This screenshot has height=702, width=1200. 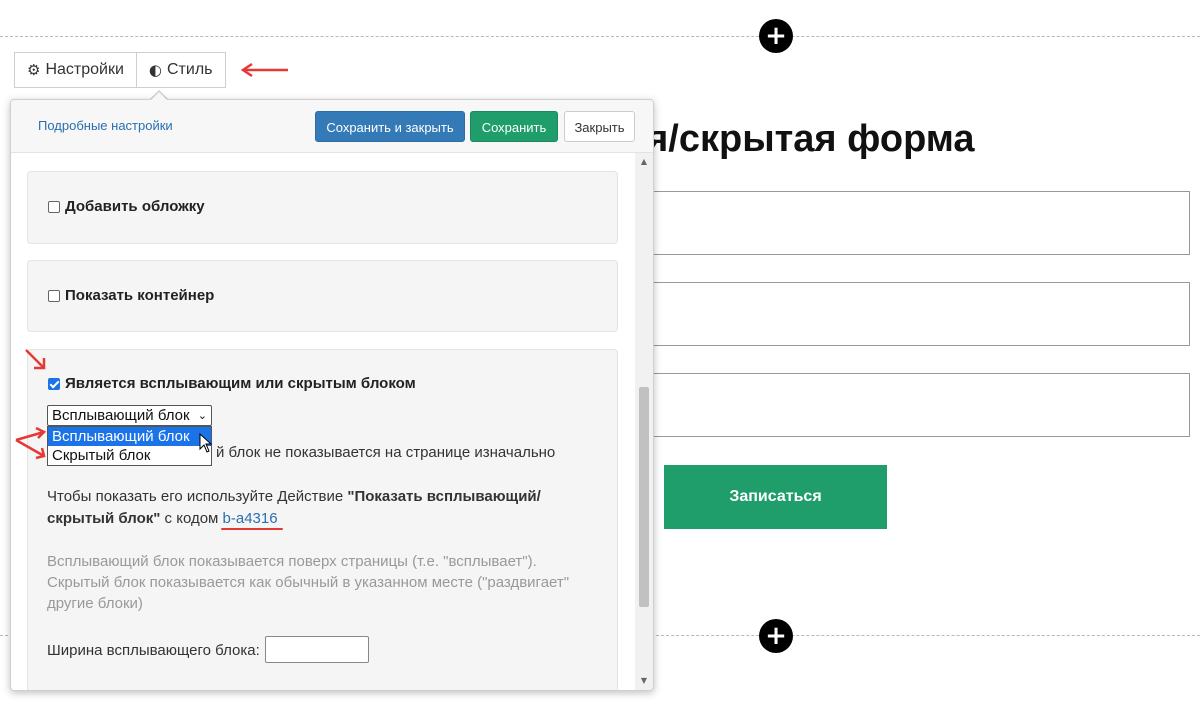 I want to click on add-cover-option: Добавить обложку, so click(x=126, y=206).